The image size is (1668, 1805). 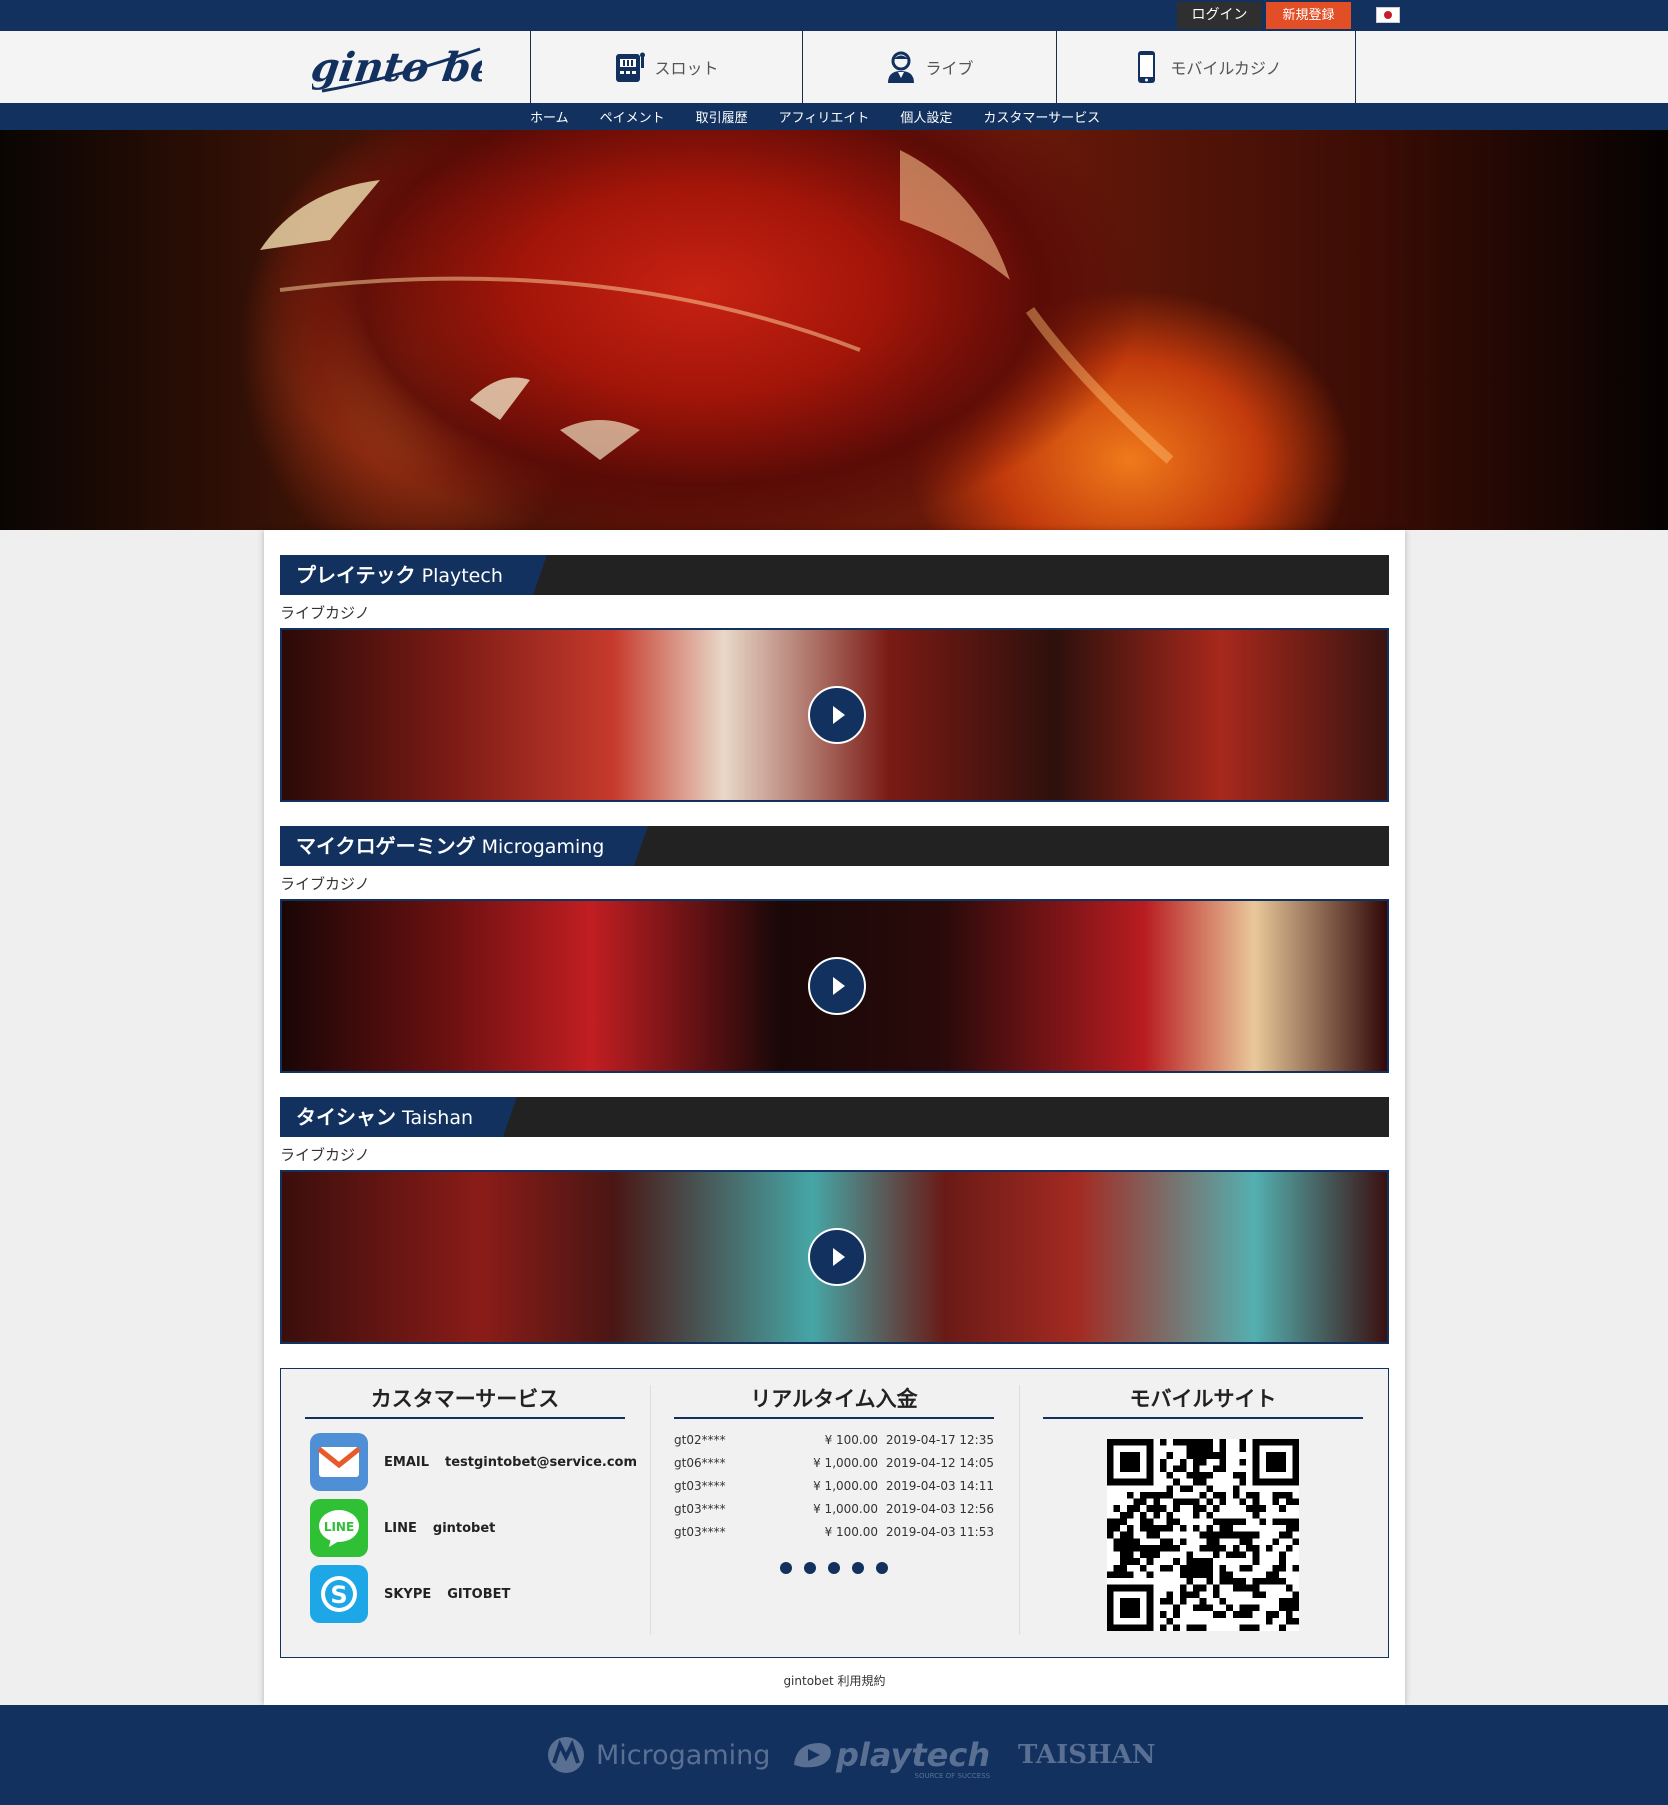 I want to click on subnav-personal-settings: 個人設定, so click(x=926, y=116).